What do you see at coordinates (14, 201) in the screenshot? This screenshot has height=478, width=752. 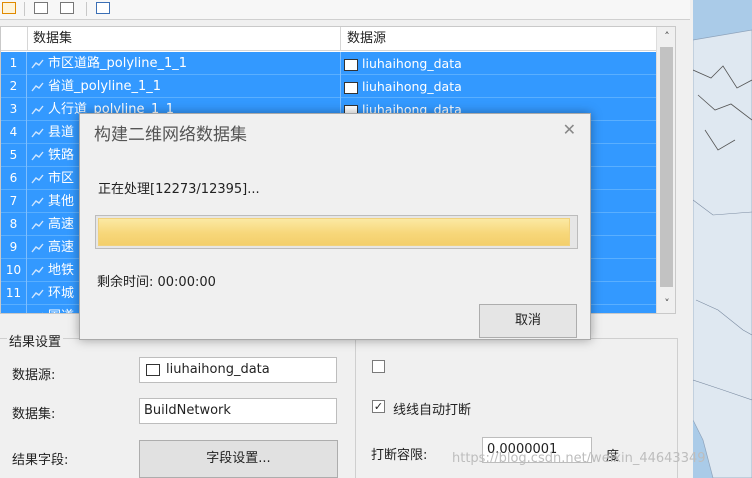 I see `row-number: 7` at bounding box center [14, 201].